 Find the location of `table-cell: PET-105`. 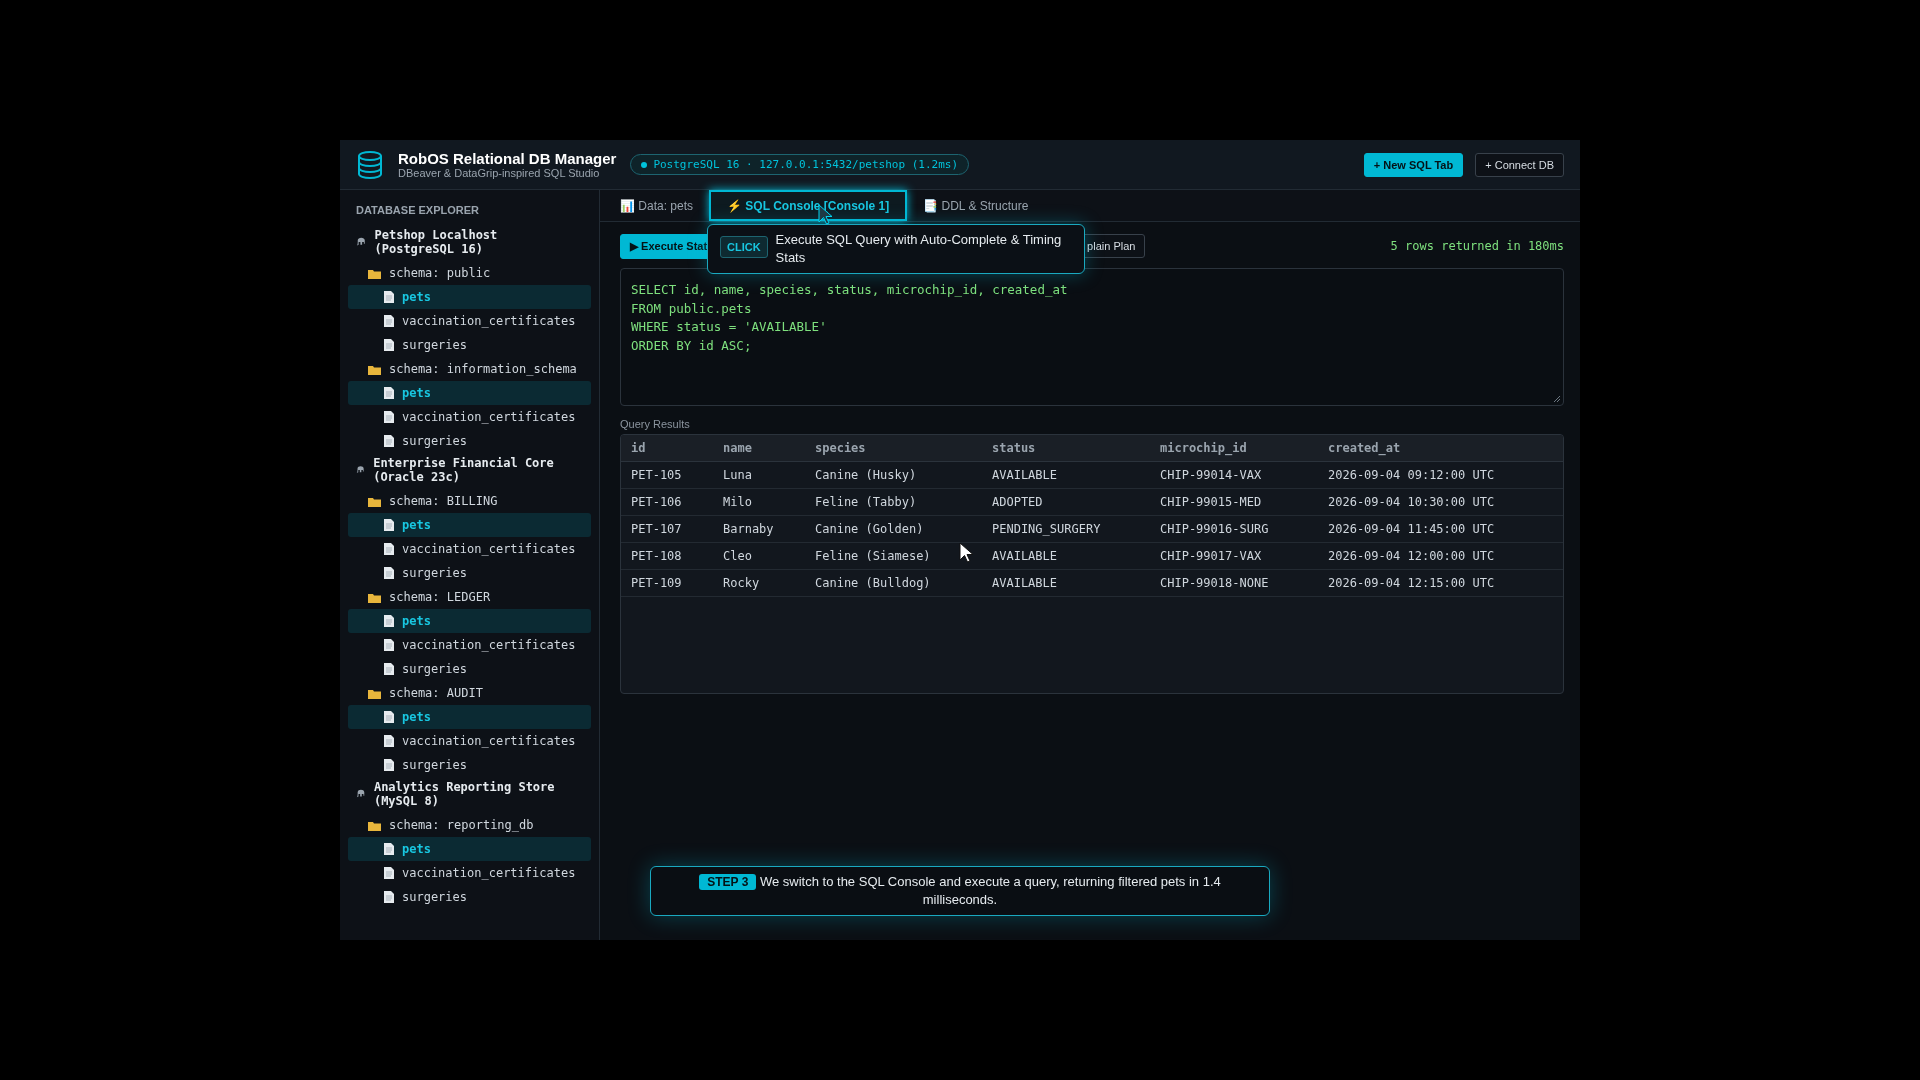

table-cell: PET-105 is located at coordinates (667, 475).